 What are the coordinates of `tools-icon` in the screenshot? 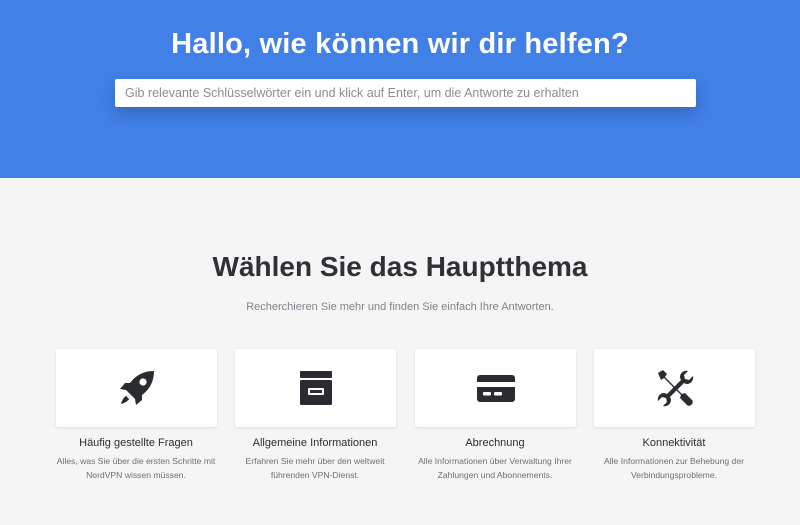 It's located at (675, 388).